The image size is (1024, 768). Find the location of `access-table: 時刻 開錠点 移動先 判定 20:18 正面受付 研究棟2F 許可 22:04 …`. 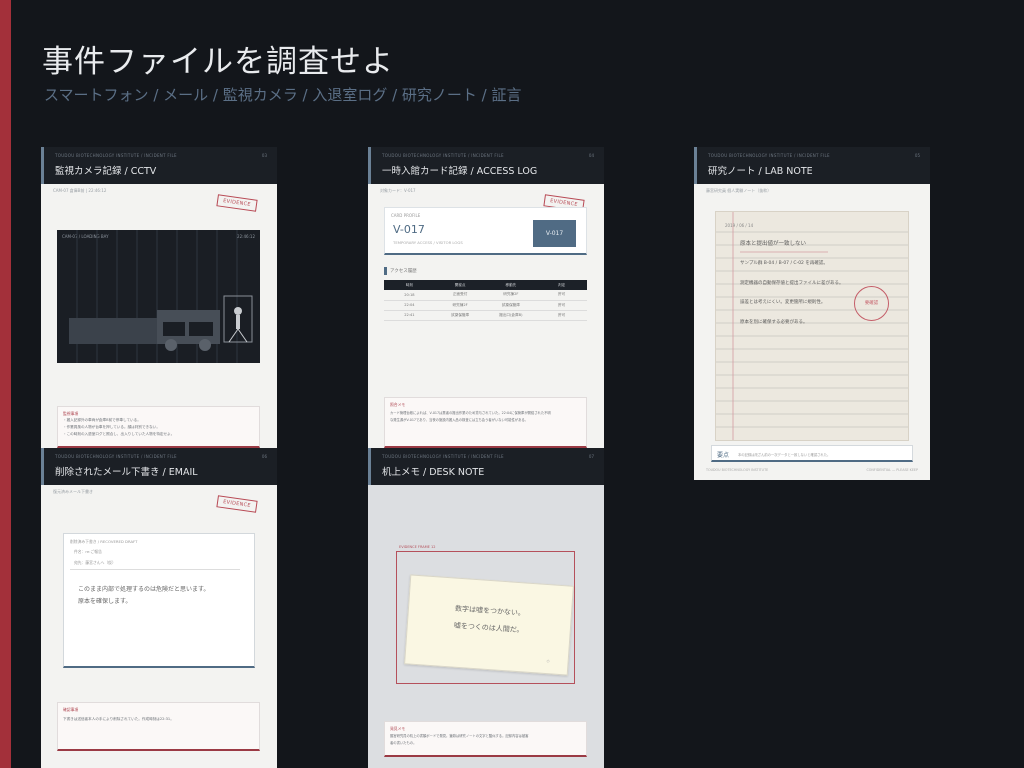

access-table: 時刻 開錠点 移動先 判定 20:18 正面受付 研究棟2F 許可 22:04 … is located at coordinates (485, 300).